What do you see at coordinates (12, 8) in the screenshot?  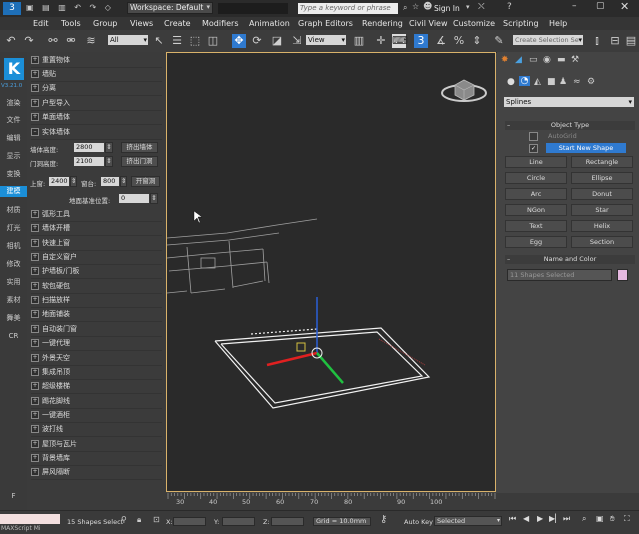 I see `app-logo-icon: 3` at bounding box center [12, 8].